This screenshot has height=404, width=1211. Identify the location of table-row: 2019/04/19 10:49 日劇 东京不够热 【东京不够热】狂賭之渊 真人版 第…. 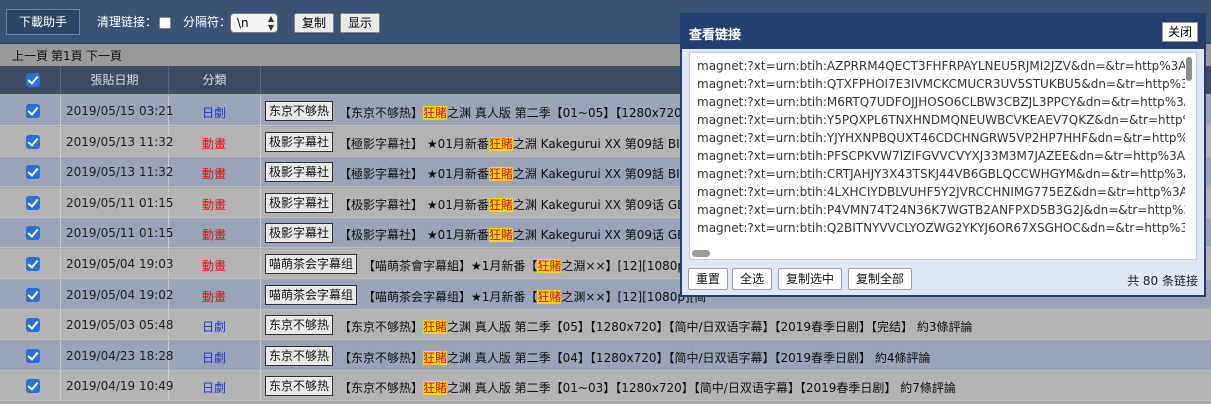
(605, 386).